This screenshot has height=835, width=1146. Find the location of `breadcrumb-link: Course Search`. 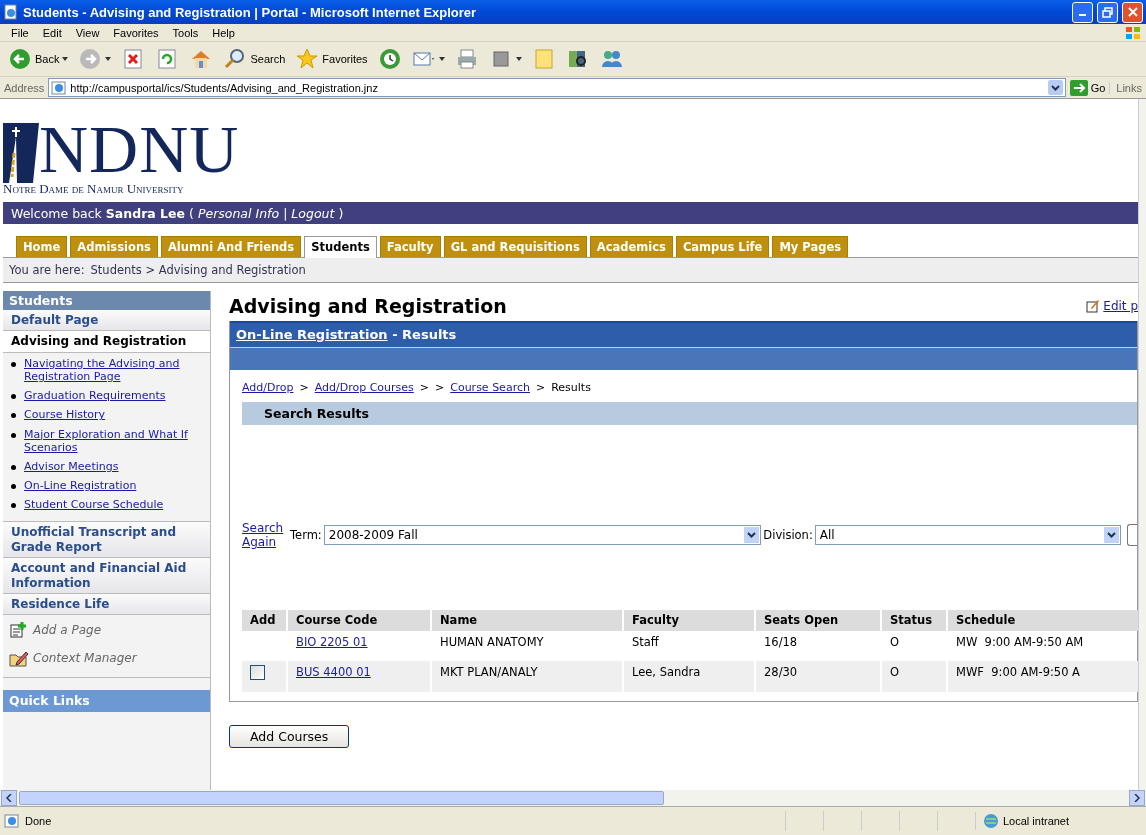

breadcrumb-link: Course Search is located at coordinates (490, 387).